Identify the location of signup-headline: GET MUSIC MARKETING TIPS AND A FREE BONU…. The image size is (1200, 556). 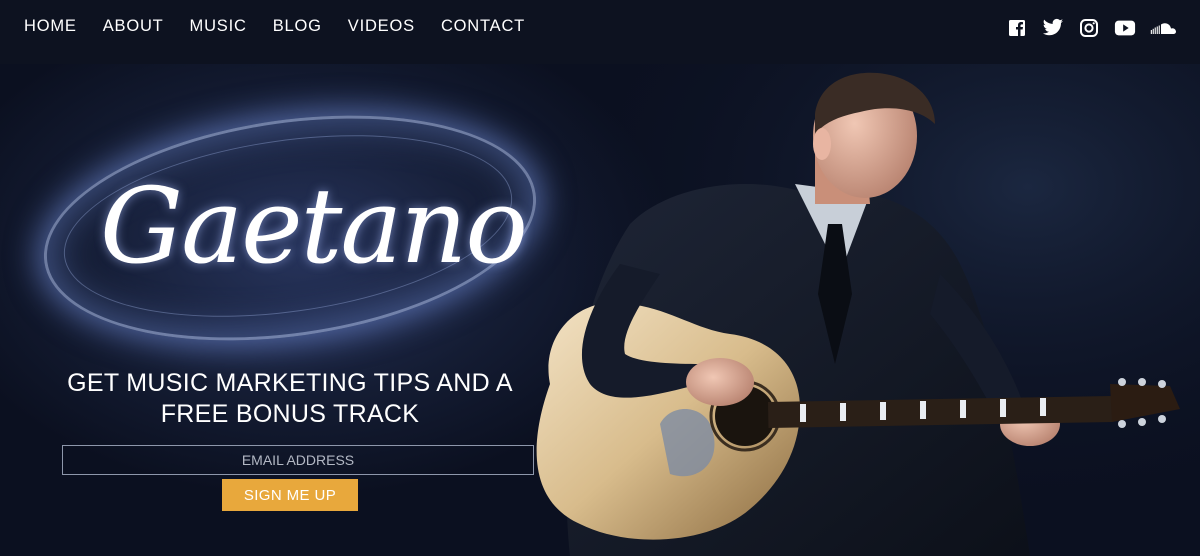
(290, 399).